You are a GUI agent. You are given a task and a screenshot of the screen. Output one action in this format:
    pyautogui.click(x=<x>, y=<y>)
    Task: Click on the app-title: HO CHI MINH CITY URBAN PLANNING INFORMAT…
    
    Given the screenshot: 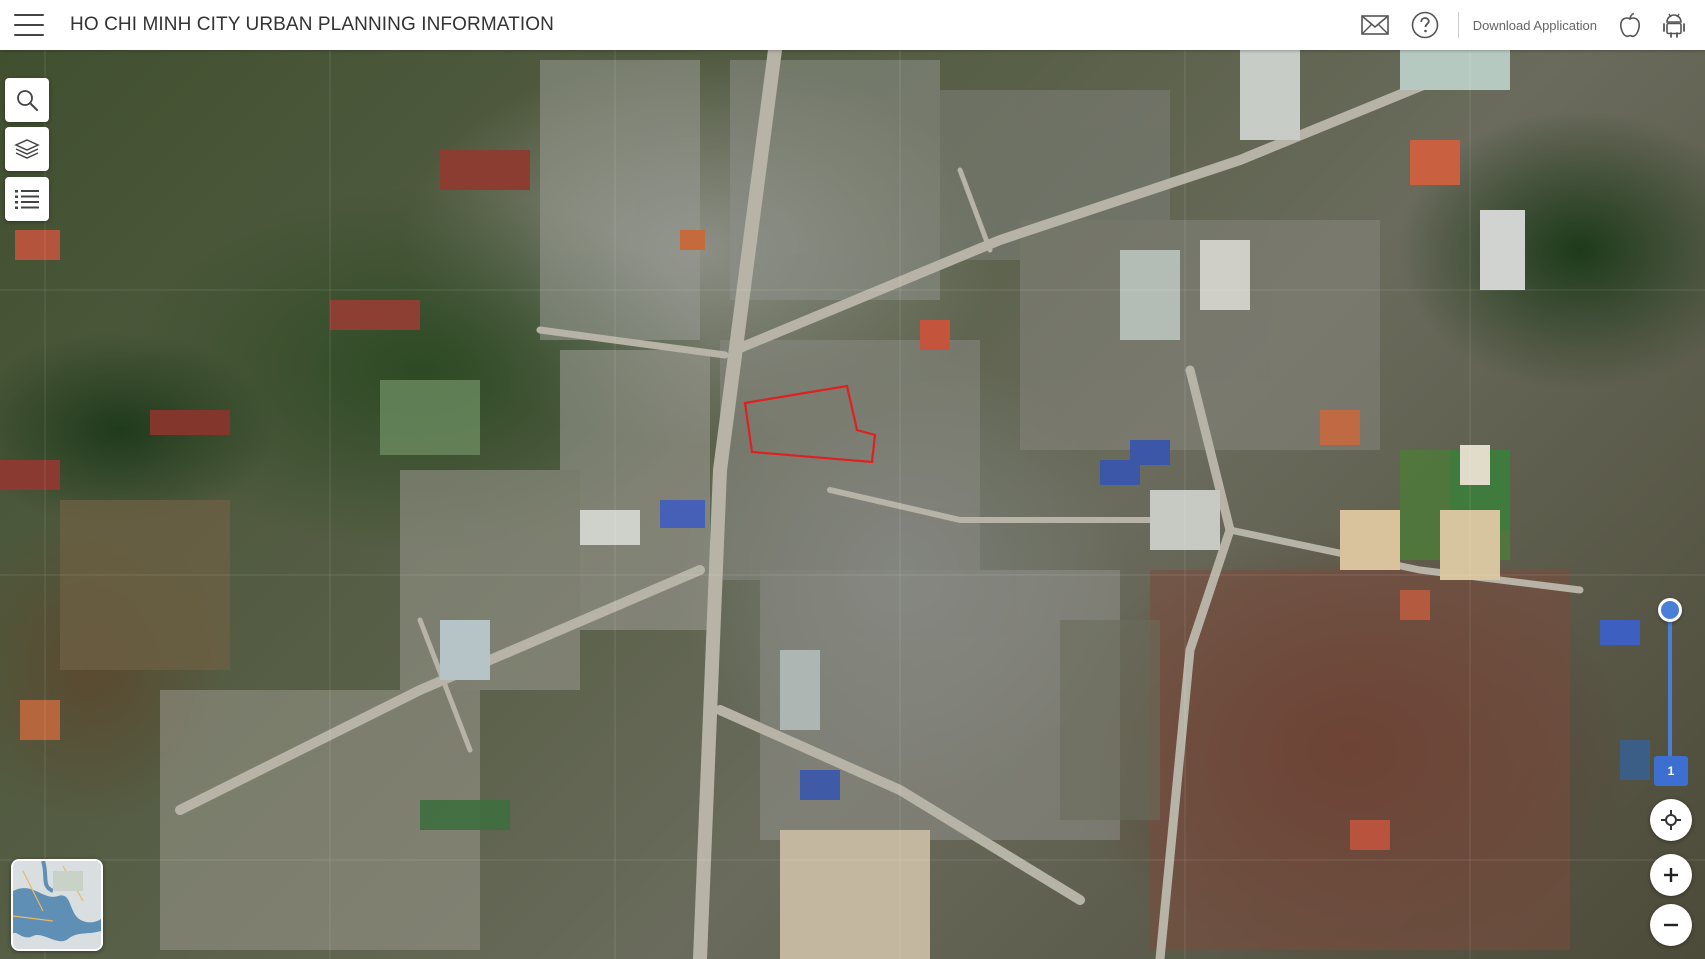 What is the action you would take?
    pyautogui.click(x=312, y=24)
    